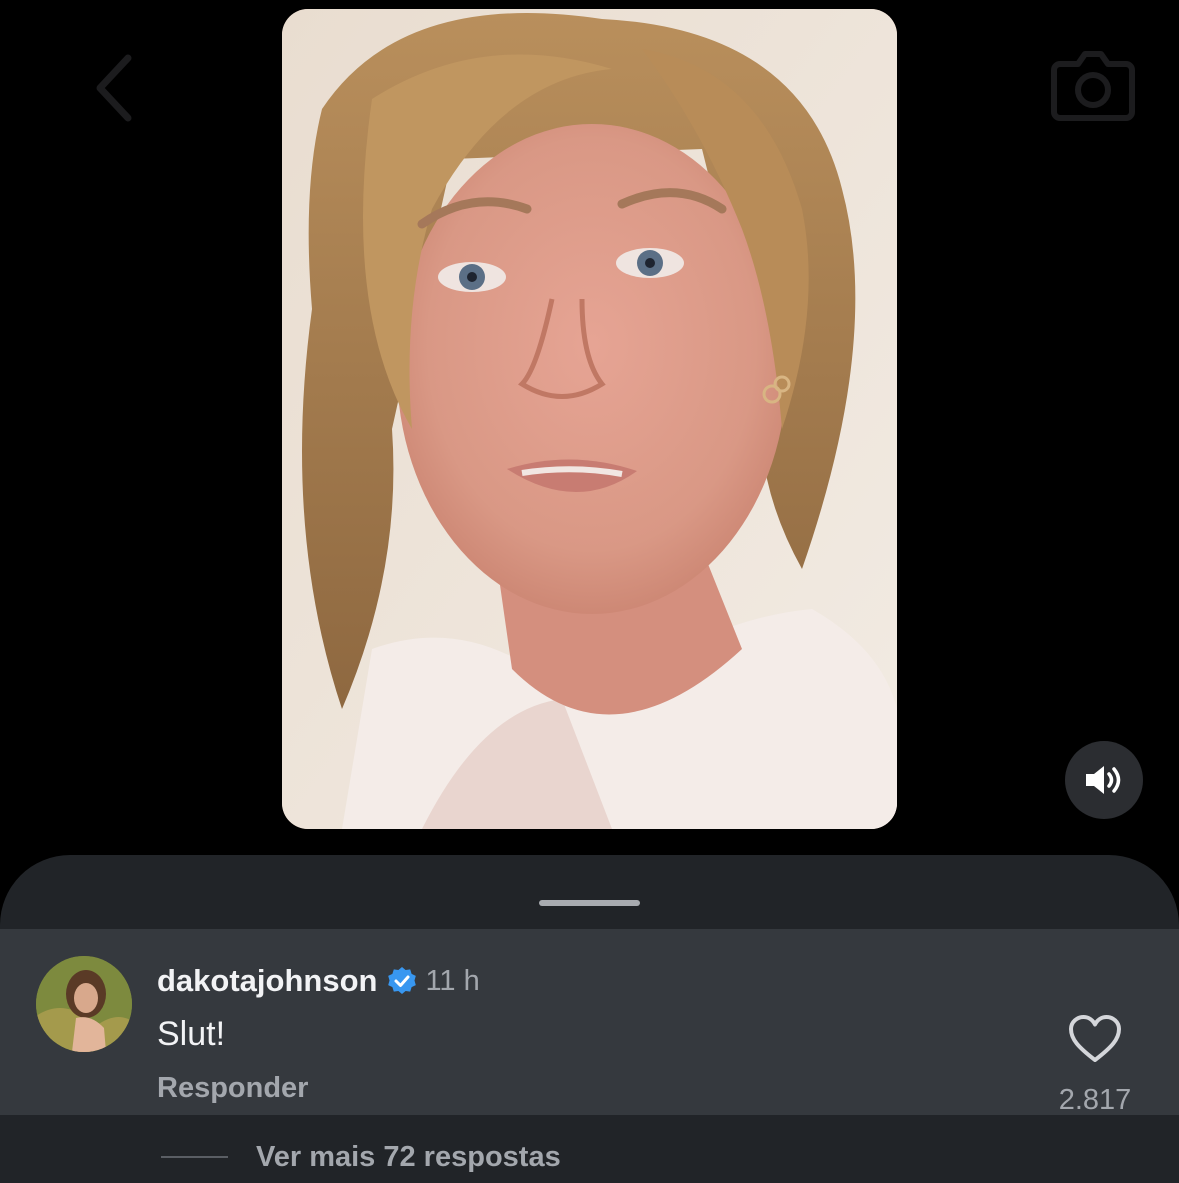 This screenshot has height=1183, width=1179. I want to click on comment-text: Slut!, so click(191, 1034).